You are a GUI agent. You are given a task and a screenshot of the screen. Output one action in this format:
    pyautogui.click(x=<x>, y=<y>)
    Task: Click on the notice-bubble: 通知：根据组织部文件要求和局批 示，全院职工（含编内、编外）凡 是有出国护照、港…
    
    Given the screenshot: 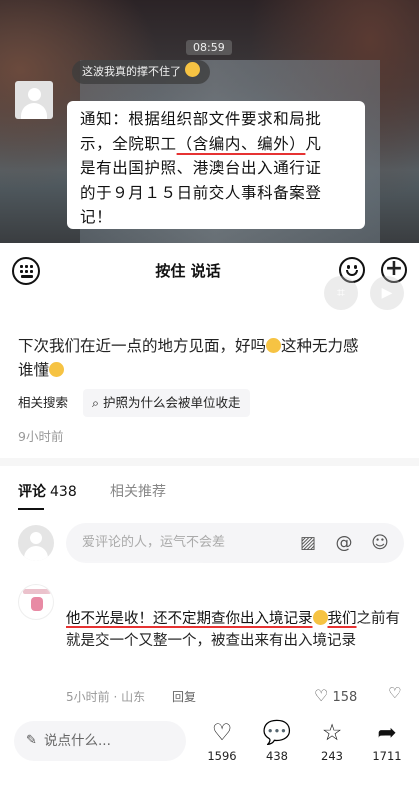 What is the action you would take?
    pyautogui.click(x=216, y=165)
    